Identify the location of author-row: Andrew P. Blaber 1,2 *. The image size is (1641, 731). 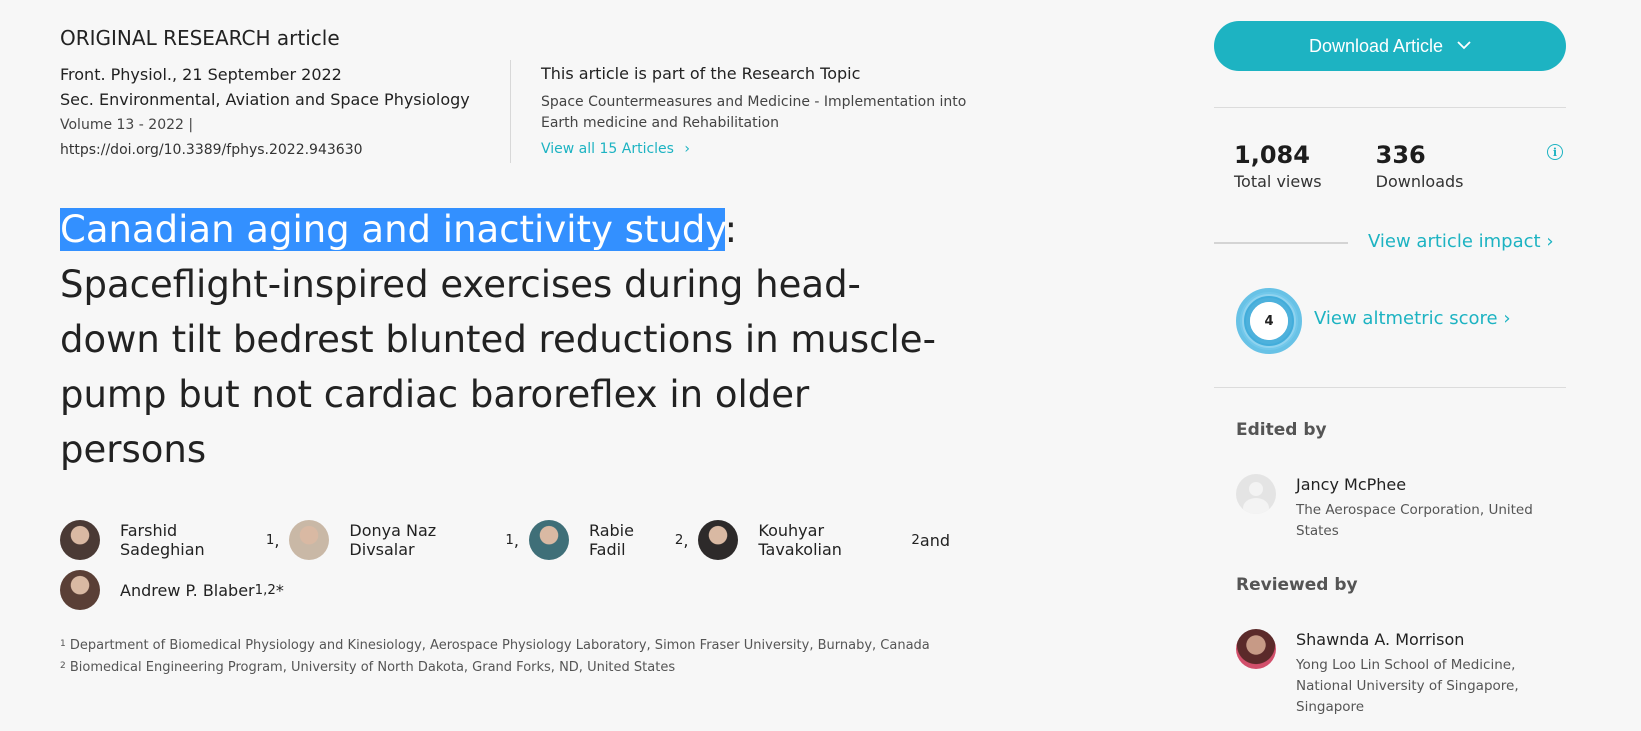
(510, 590).